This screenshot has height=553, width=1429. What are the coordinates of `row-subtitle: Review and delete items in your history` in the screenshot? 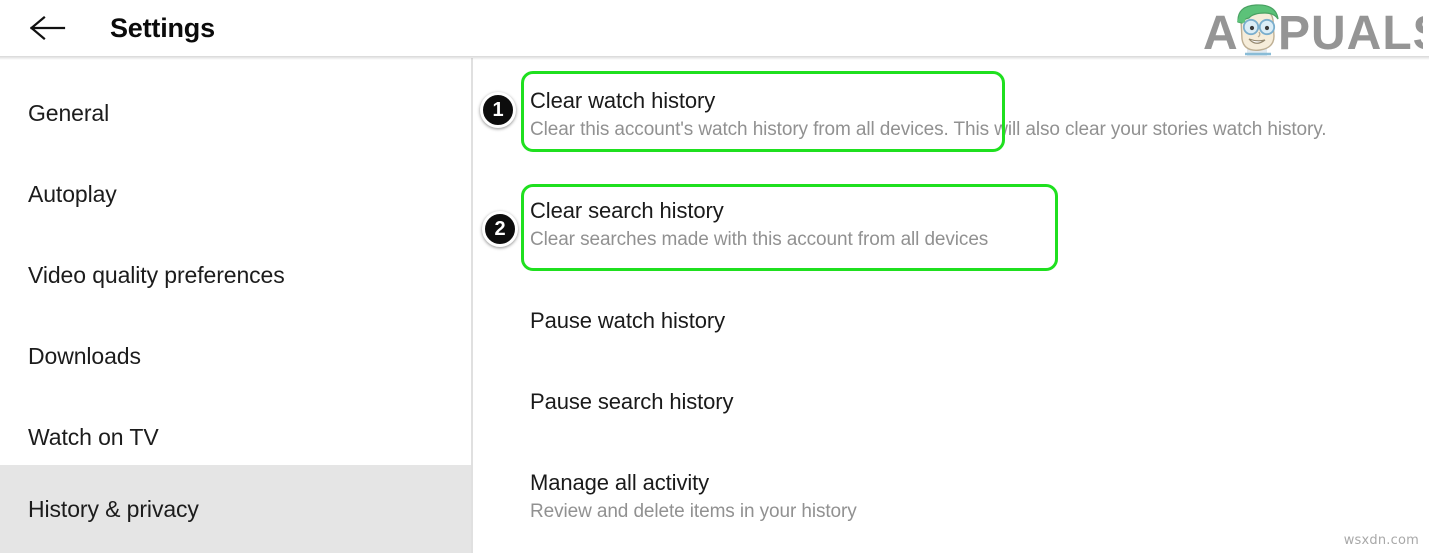 It's located at (693, 511).